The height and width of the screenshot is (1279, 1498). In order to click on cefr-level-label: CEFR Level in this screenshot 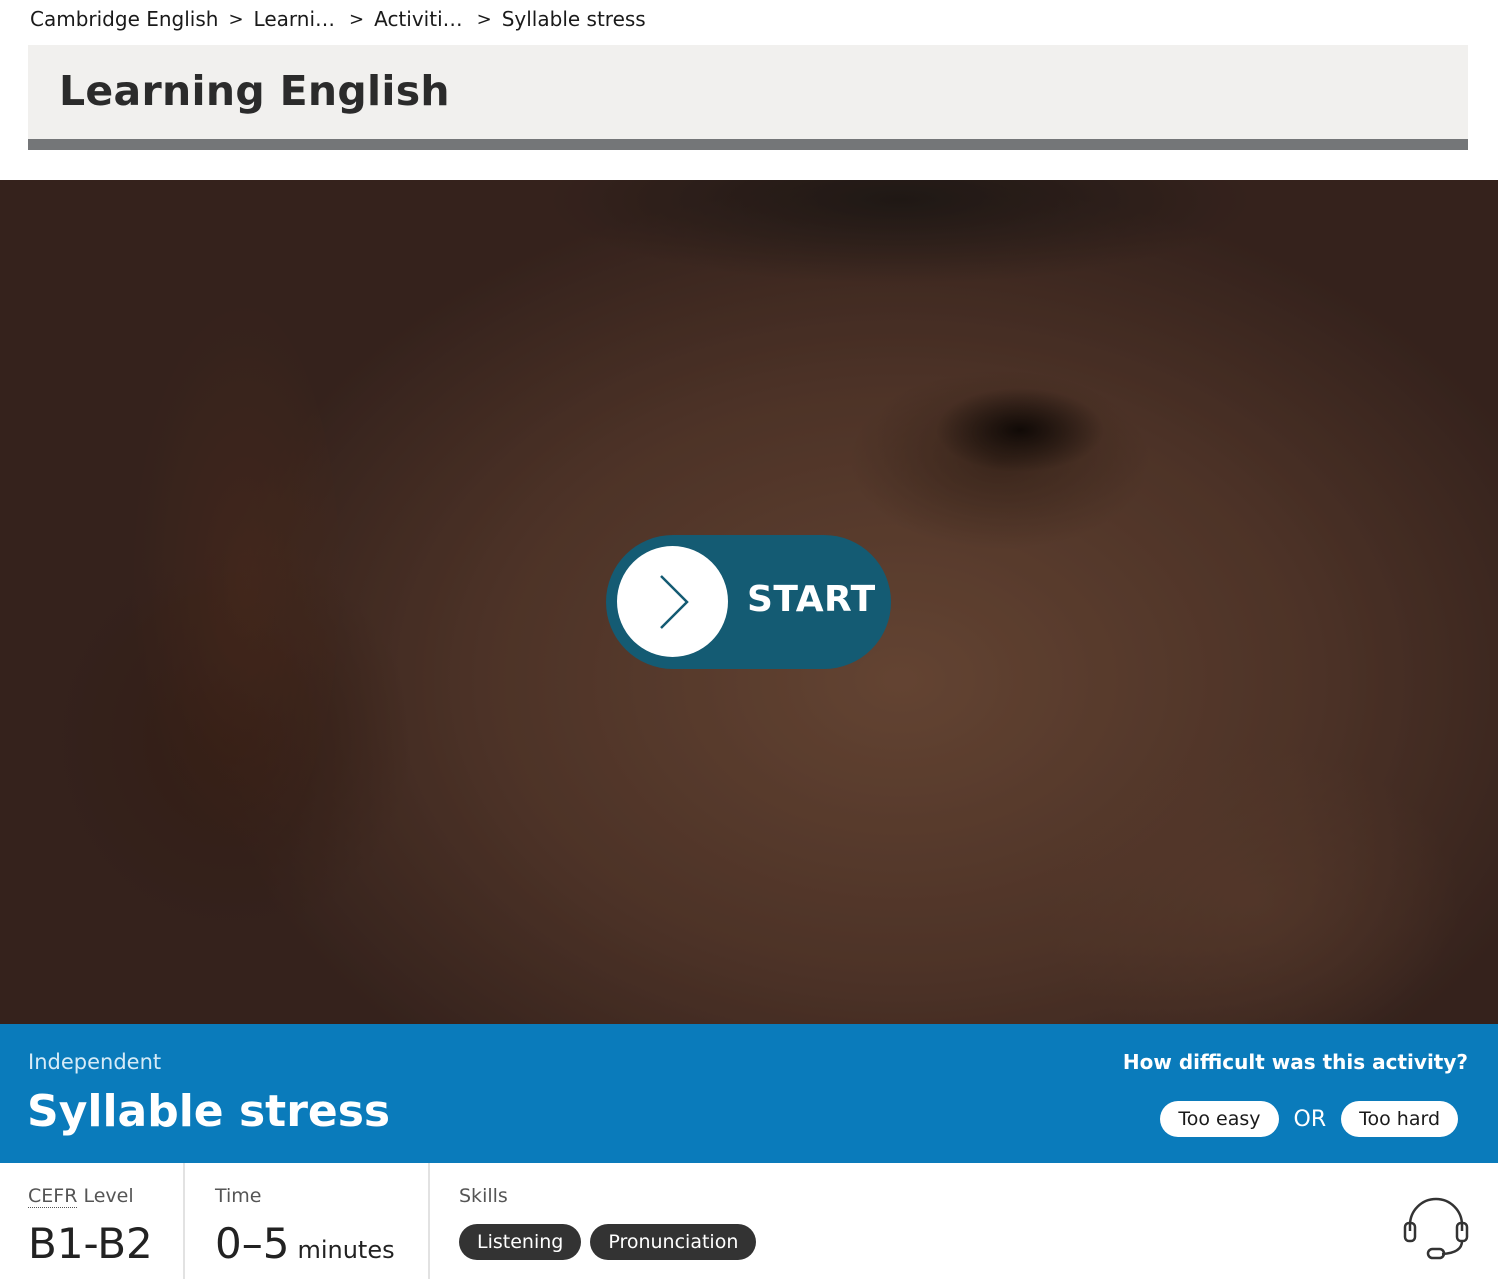, I will do `click(81, 1196)`.